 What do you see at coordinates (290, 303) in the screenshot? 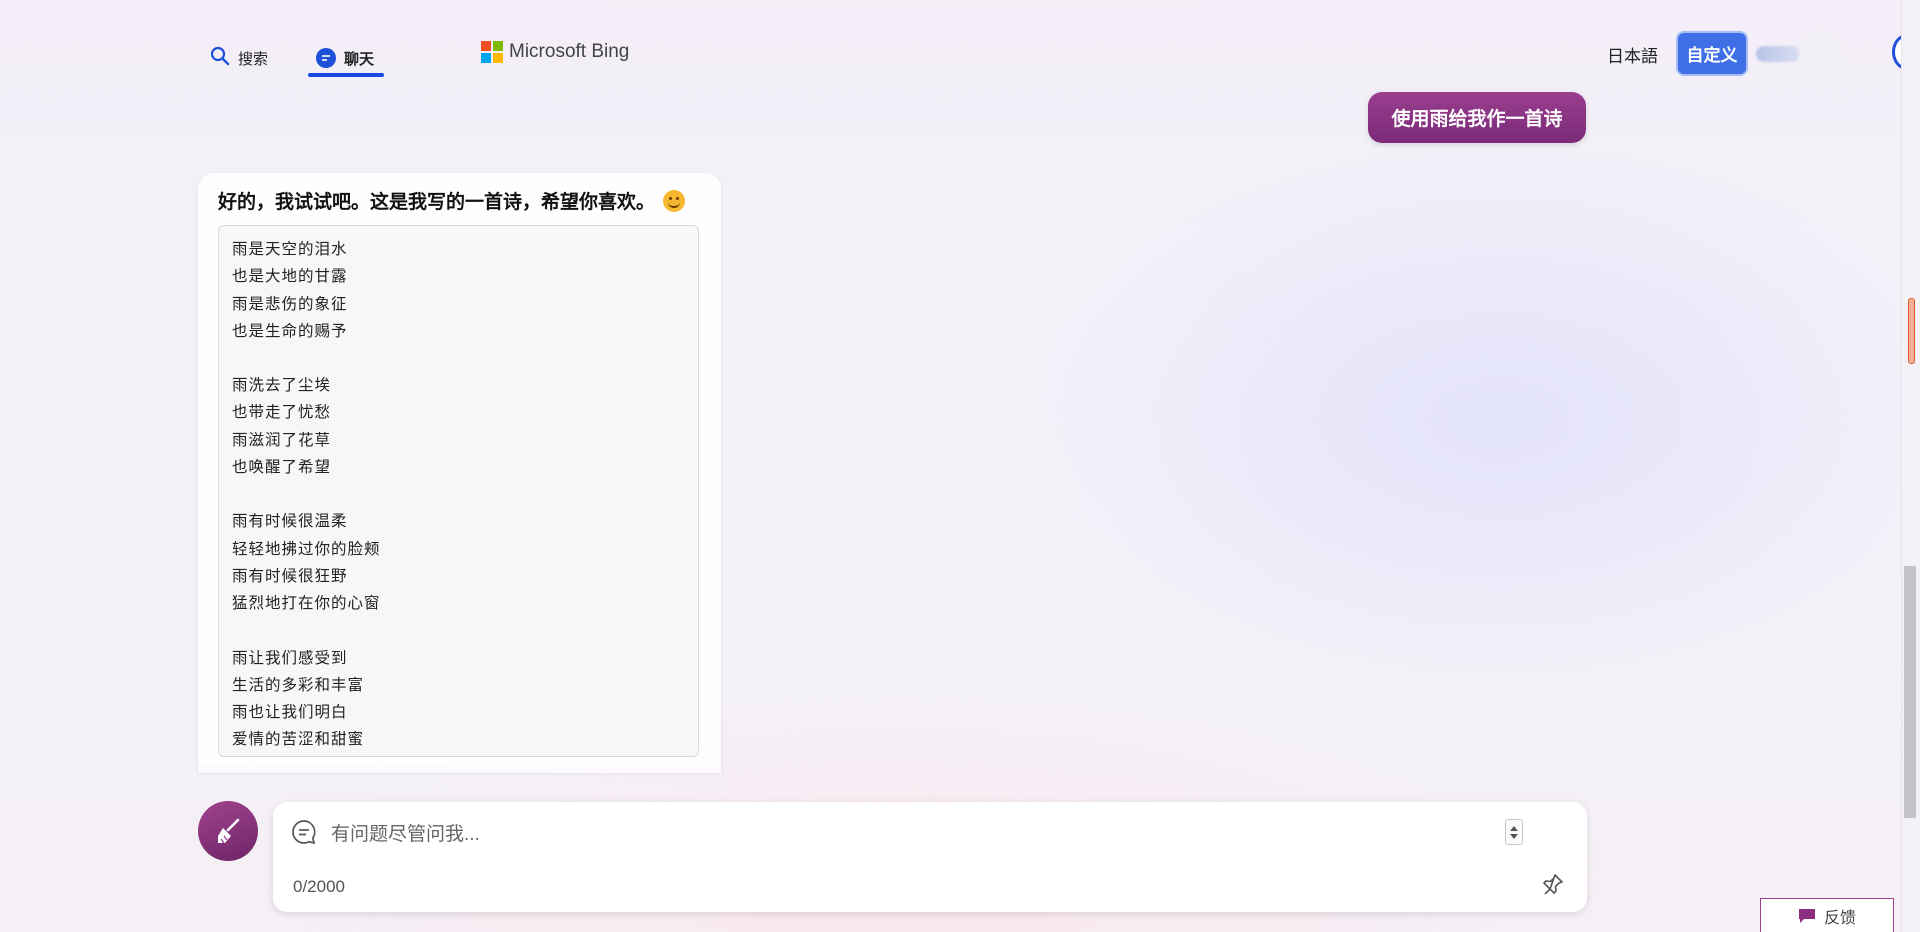
I see `poem-line: 雨是悲伤的象征` at bounding box center [290, 303].